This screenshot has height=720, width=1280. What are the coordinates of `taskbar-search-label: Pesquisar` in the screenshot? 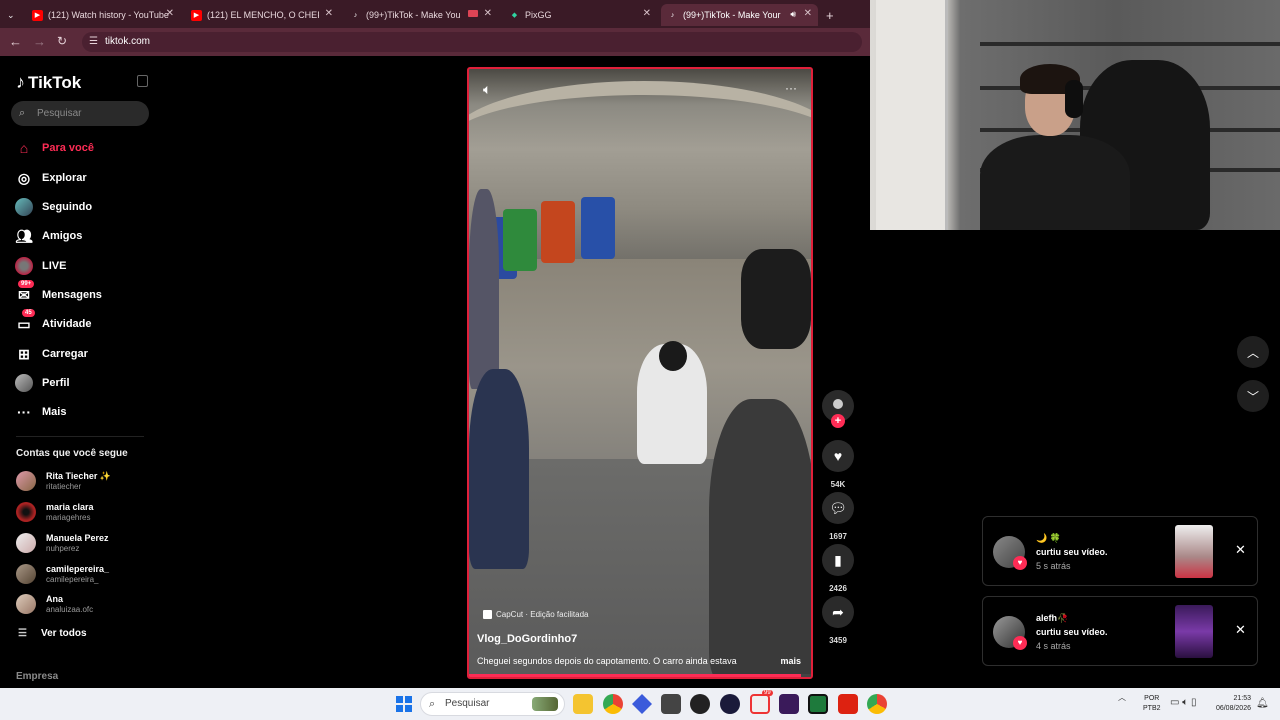 It's located at (467, 703).